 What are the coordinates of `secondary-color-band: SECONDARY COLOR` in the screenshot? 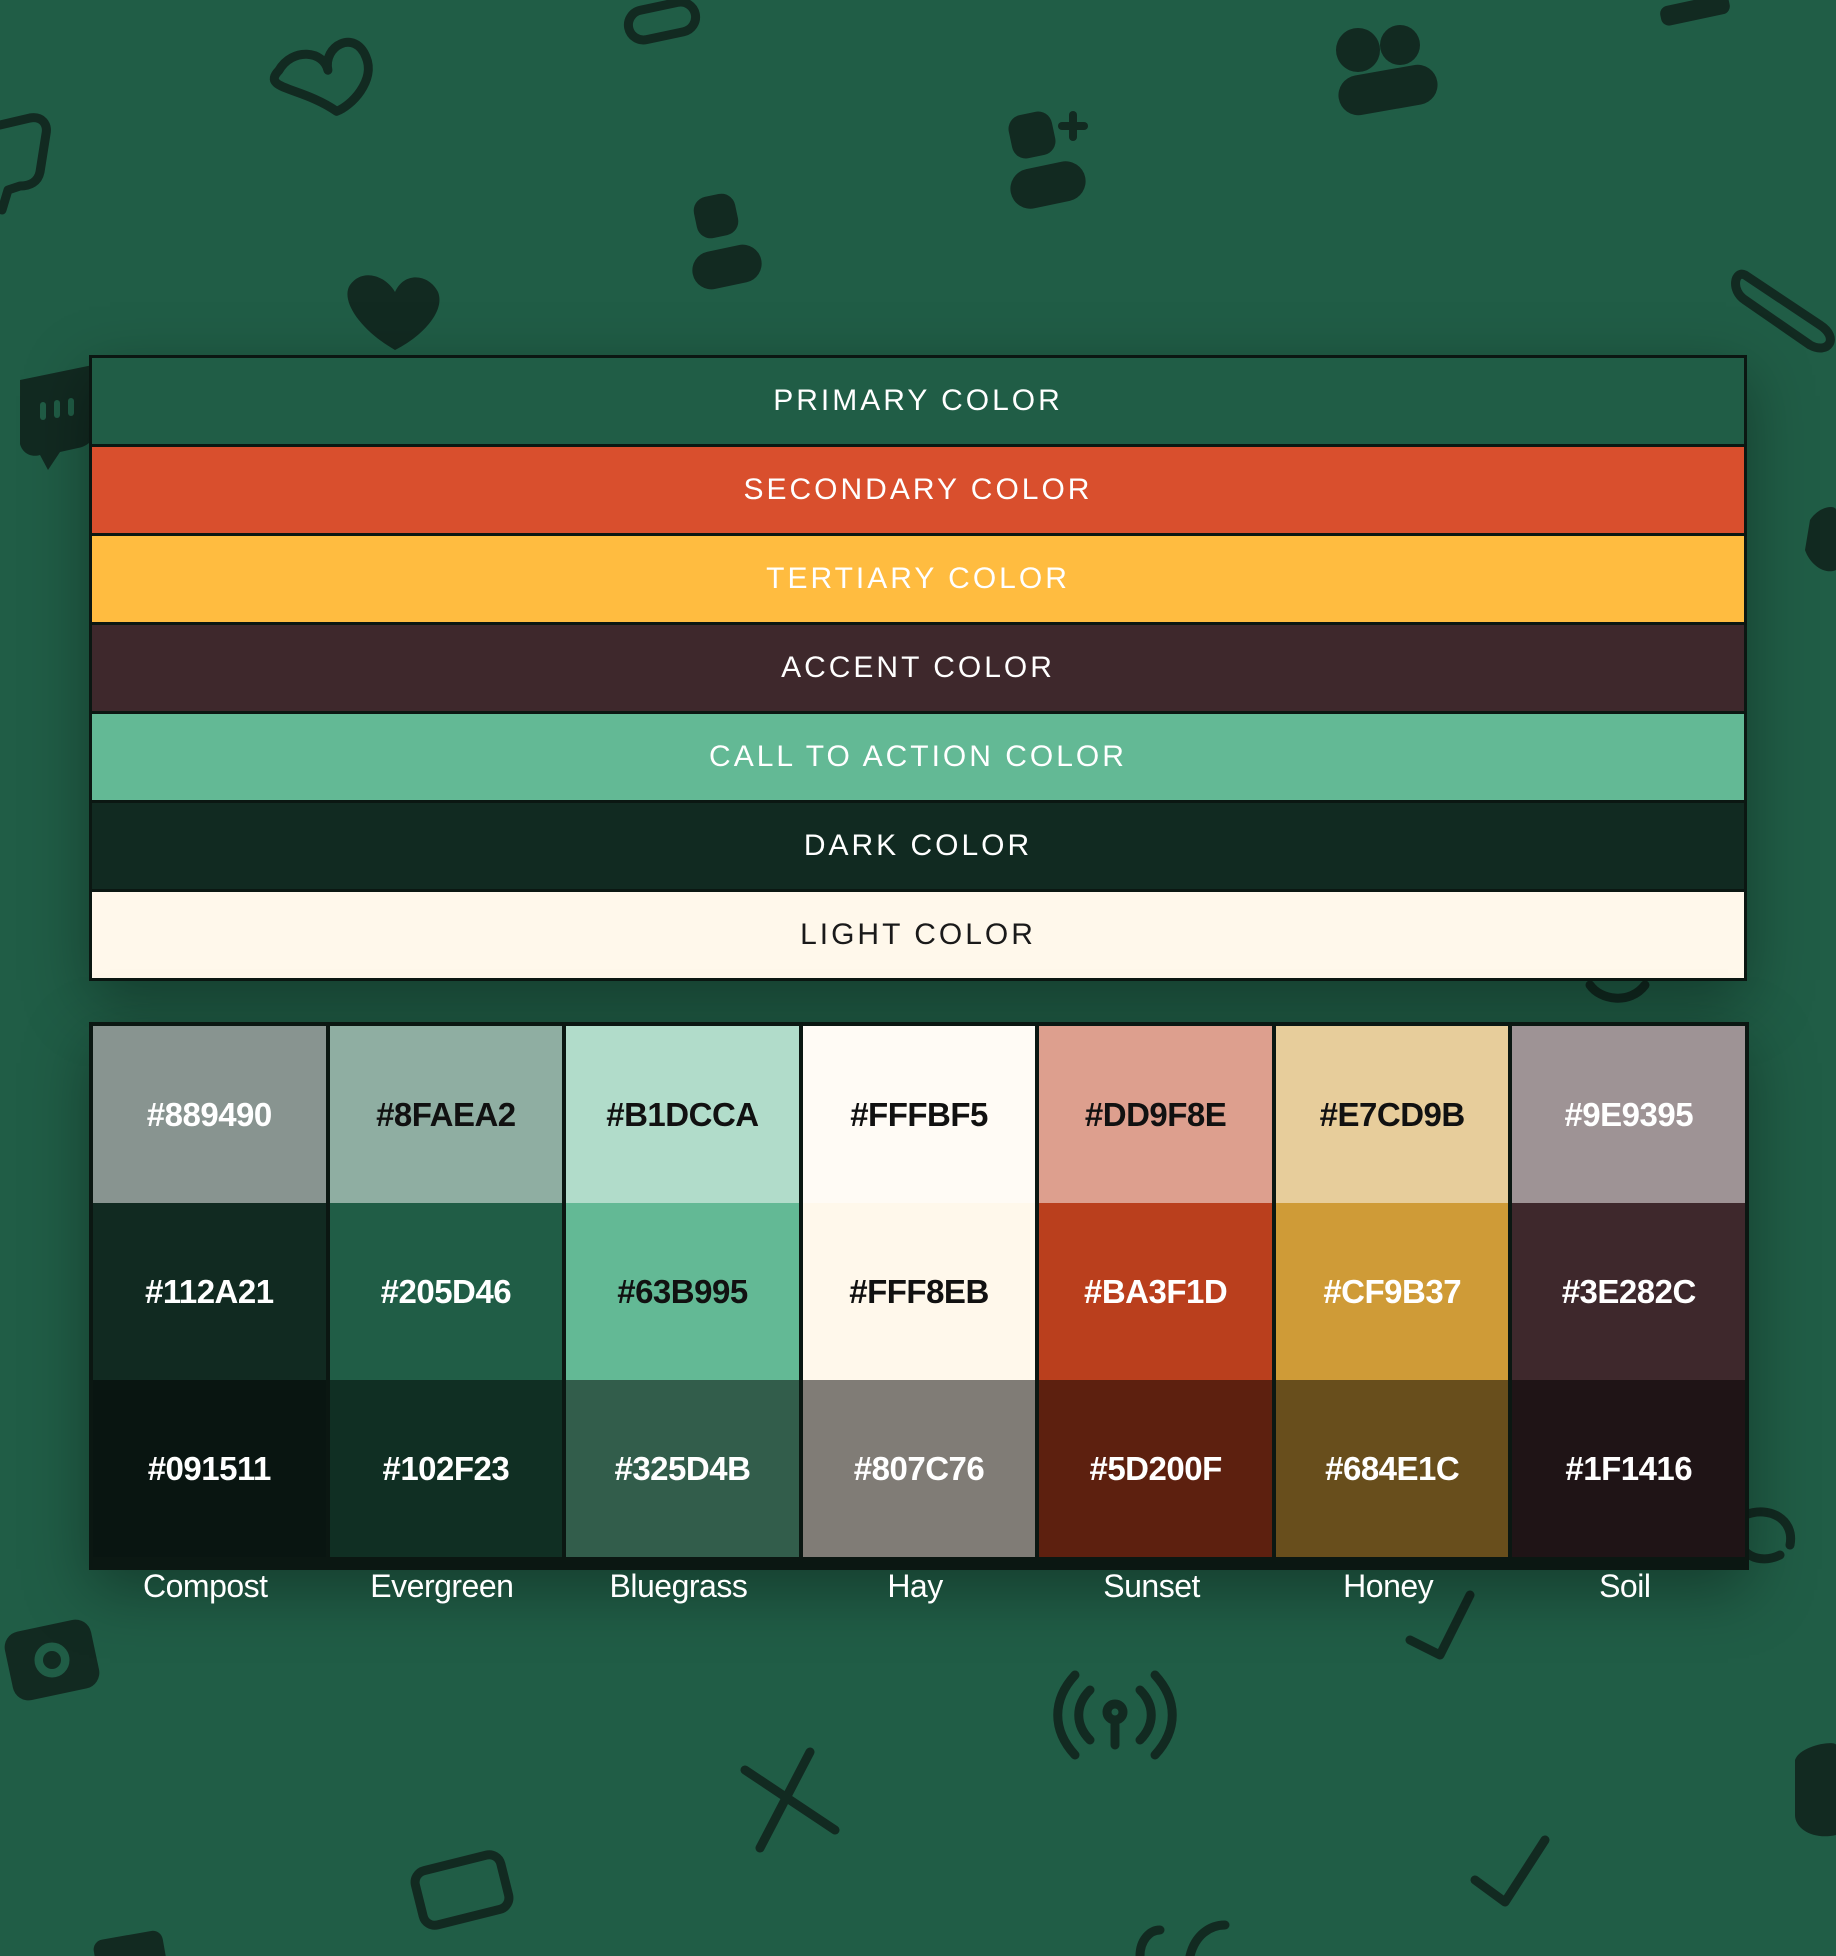 It's located at (918, 491).